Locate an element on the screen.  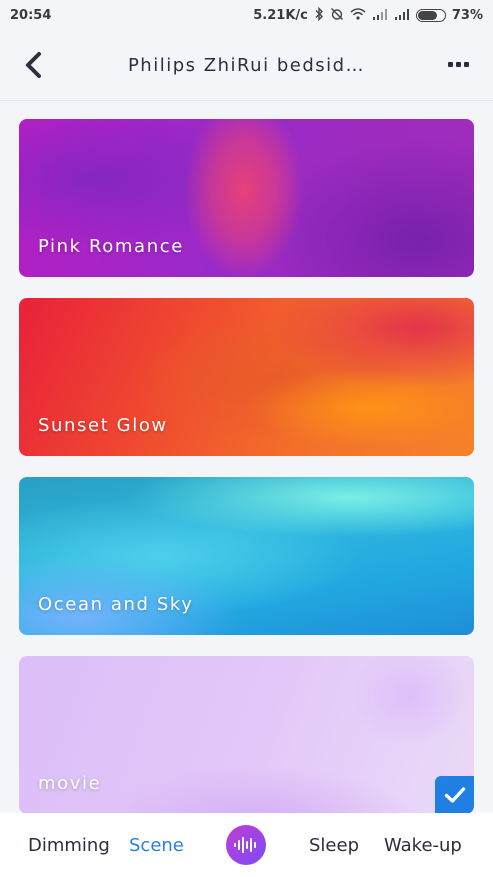
scene-label: movie is located at coordinates (70, 783).